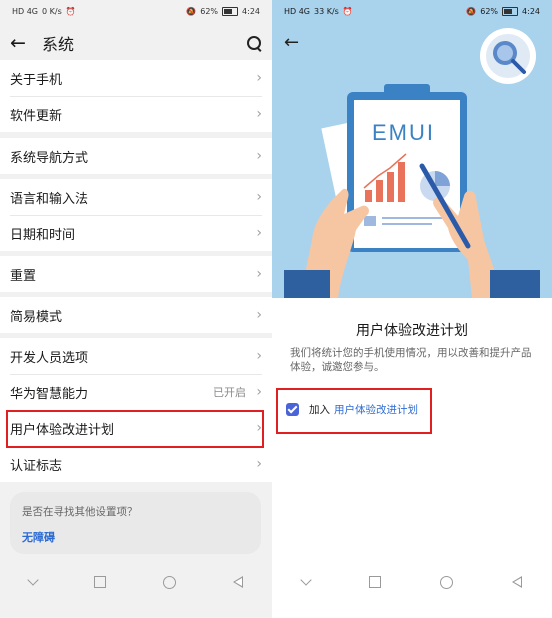 The image size is (552, 618). What do you see at coordinates (412, 331) in the screenshot?
I see `page-heading: 用户体验改进计划` at bounding box center [412, 331].